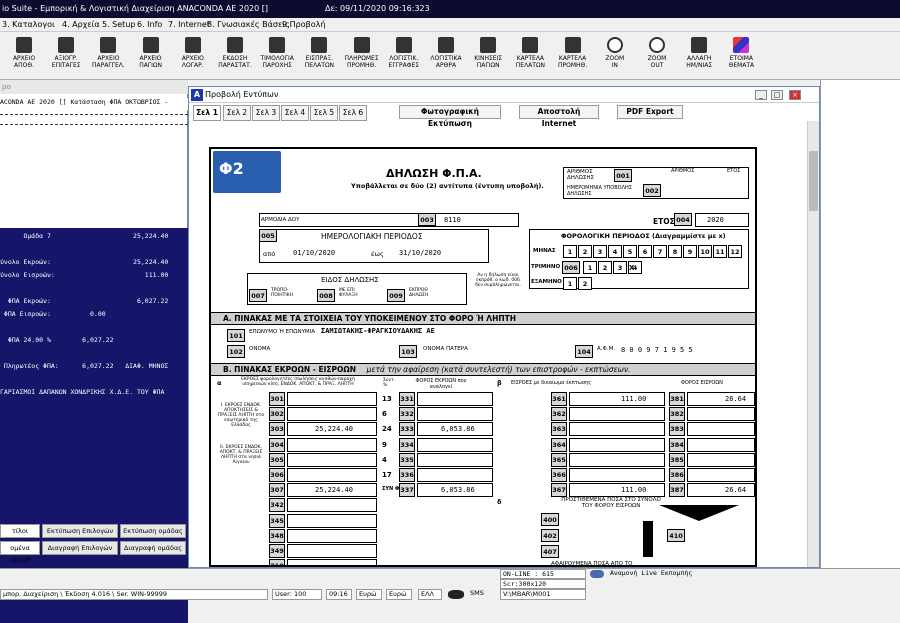 This screenshot has width=900, height=623. I want to click on toolbar-button-11: ΚΙΝΗΣΕΙΣ ΠΑΓΙΩΝ, so click(488, 55).